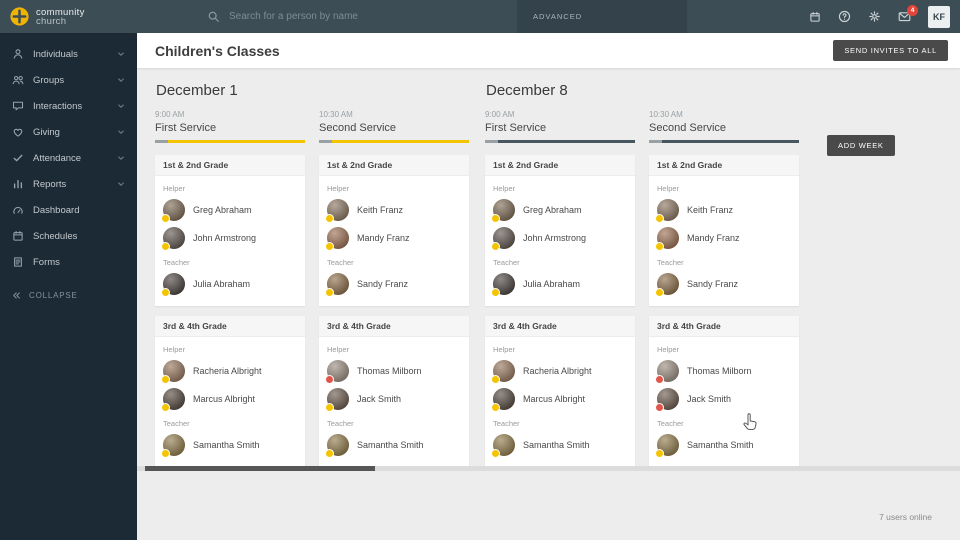 Image resolution: width=960 pixels, height=540 pixels. Describe the element at coordinates (710, 210) in the screenshot. I see `person-name: Keith Franz` at that location.